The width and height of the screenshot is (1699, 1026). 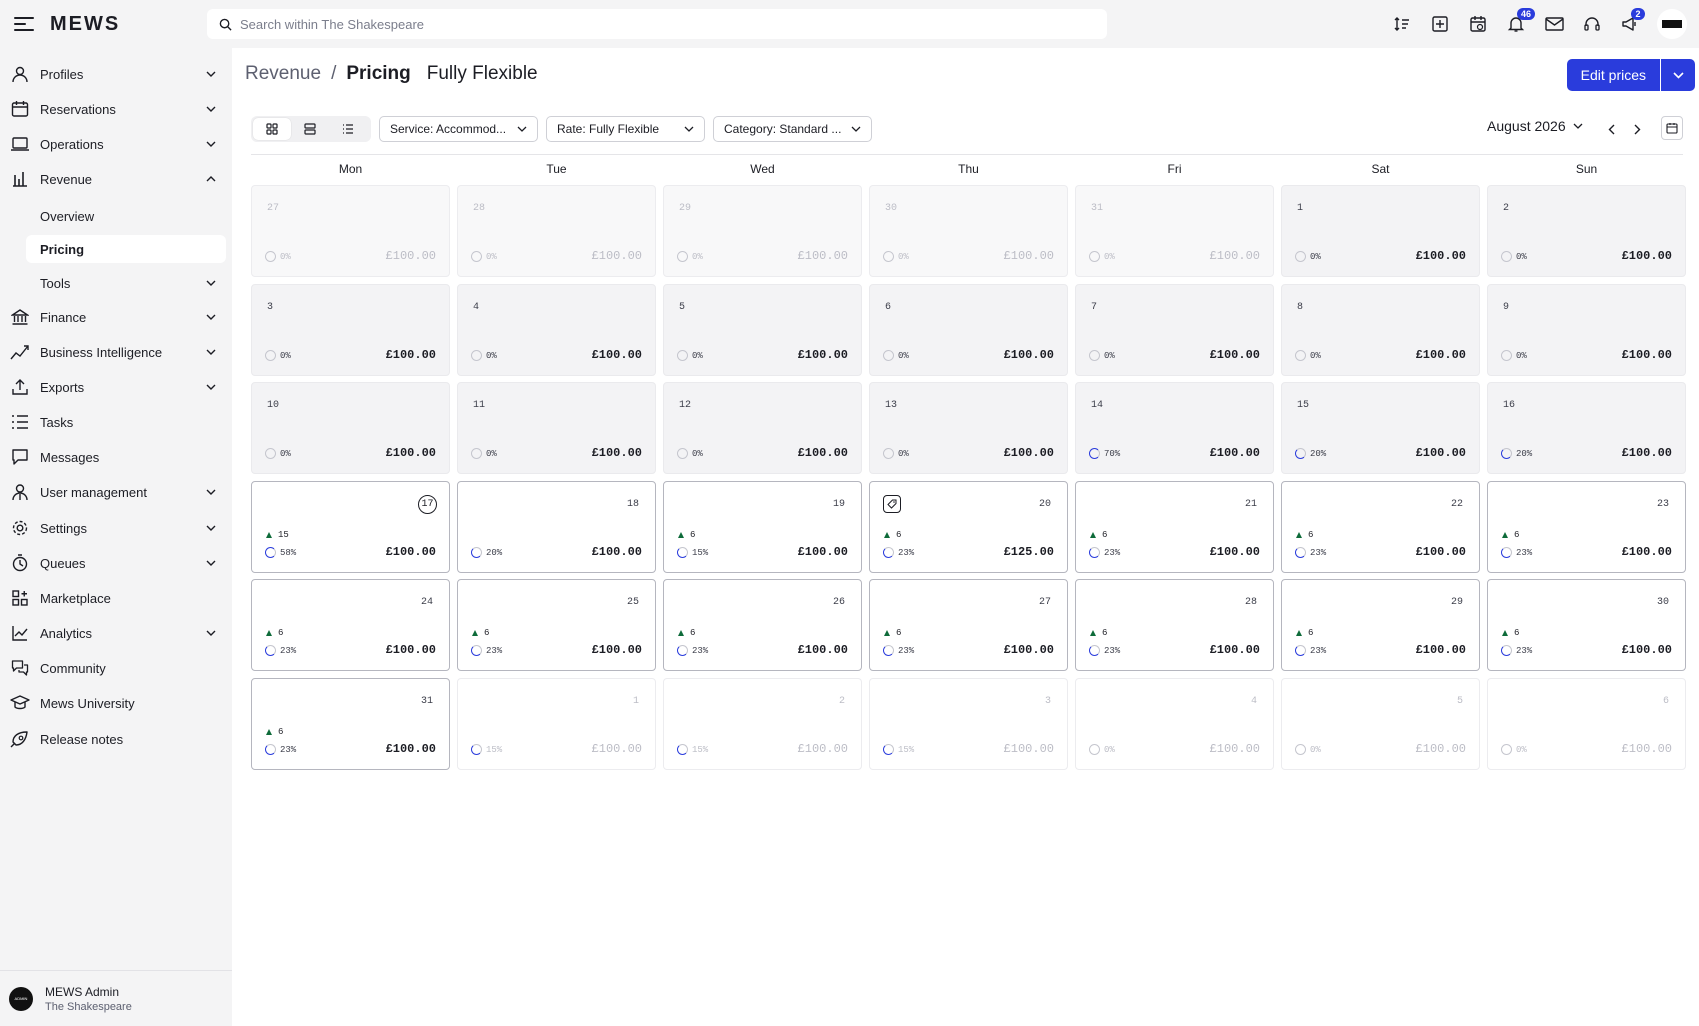 What do you see at coordinates (1174, 231) in the screenshot?
I see `calendar-day-cell: 31 0% £100.00` at bounding box center [1174, 231].